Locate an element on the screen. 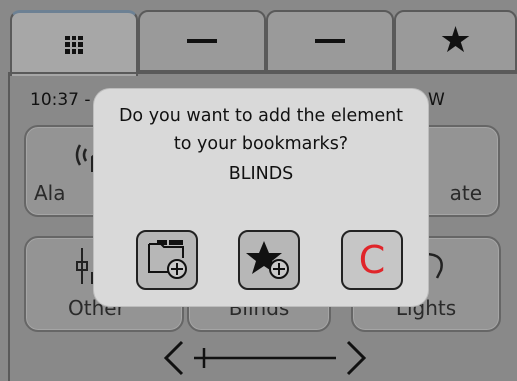  grid-icon is located at coordinates (74, 44).